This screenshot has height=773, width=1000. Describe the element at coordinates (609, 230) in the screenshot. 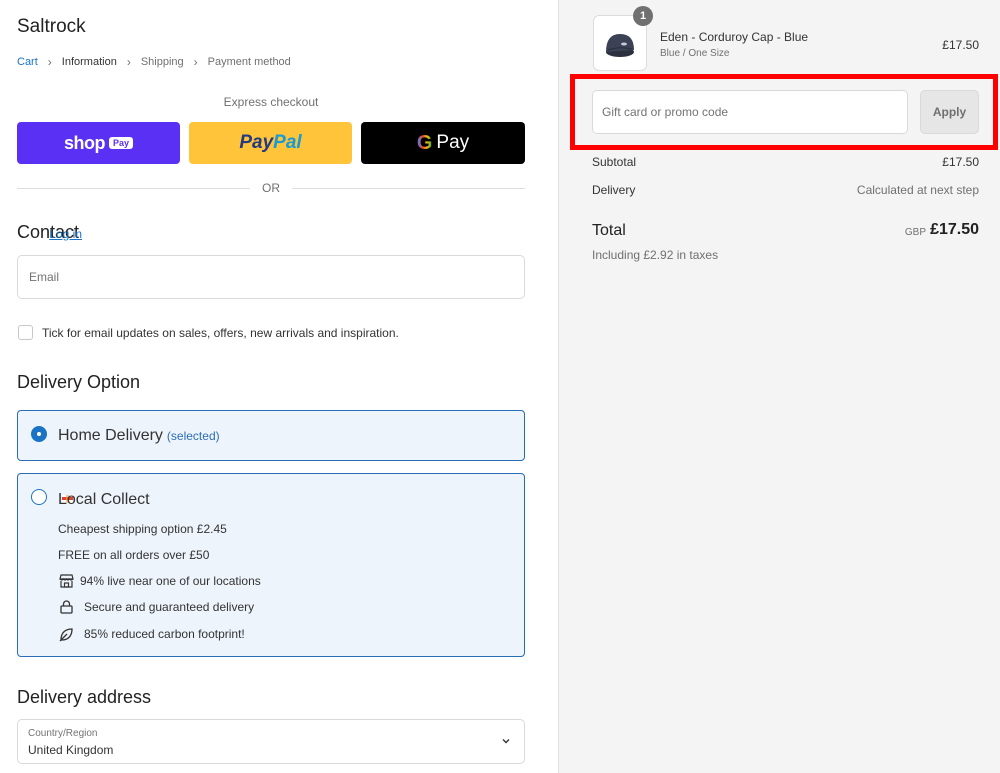

I see `total-label: Total` at that location.